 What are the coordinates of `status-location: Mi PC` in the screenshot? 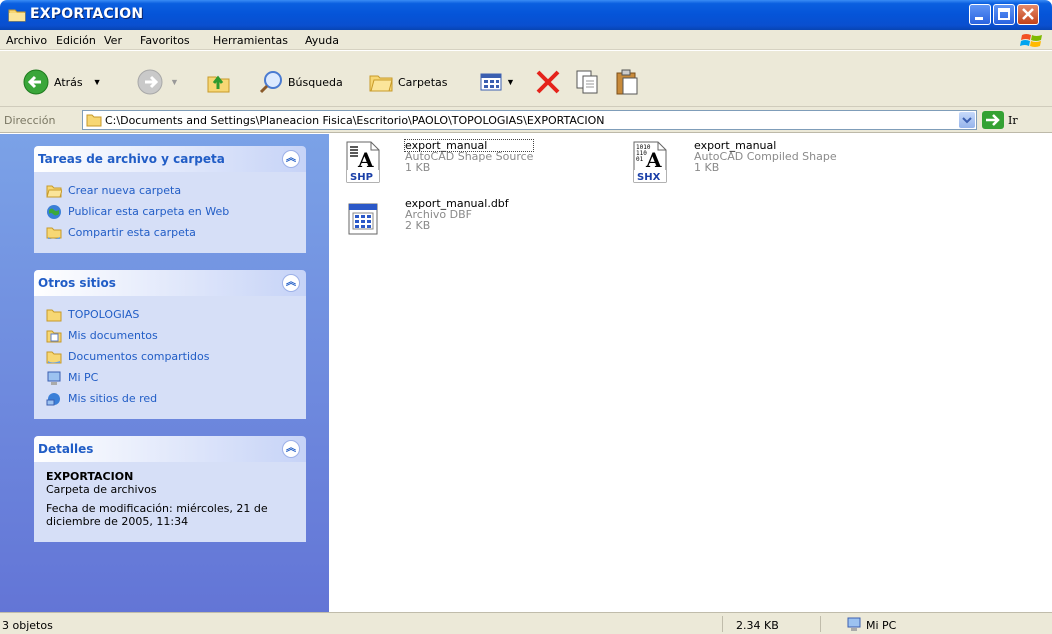 It's located at (881, 625).